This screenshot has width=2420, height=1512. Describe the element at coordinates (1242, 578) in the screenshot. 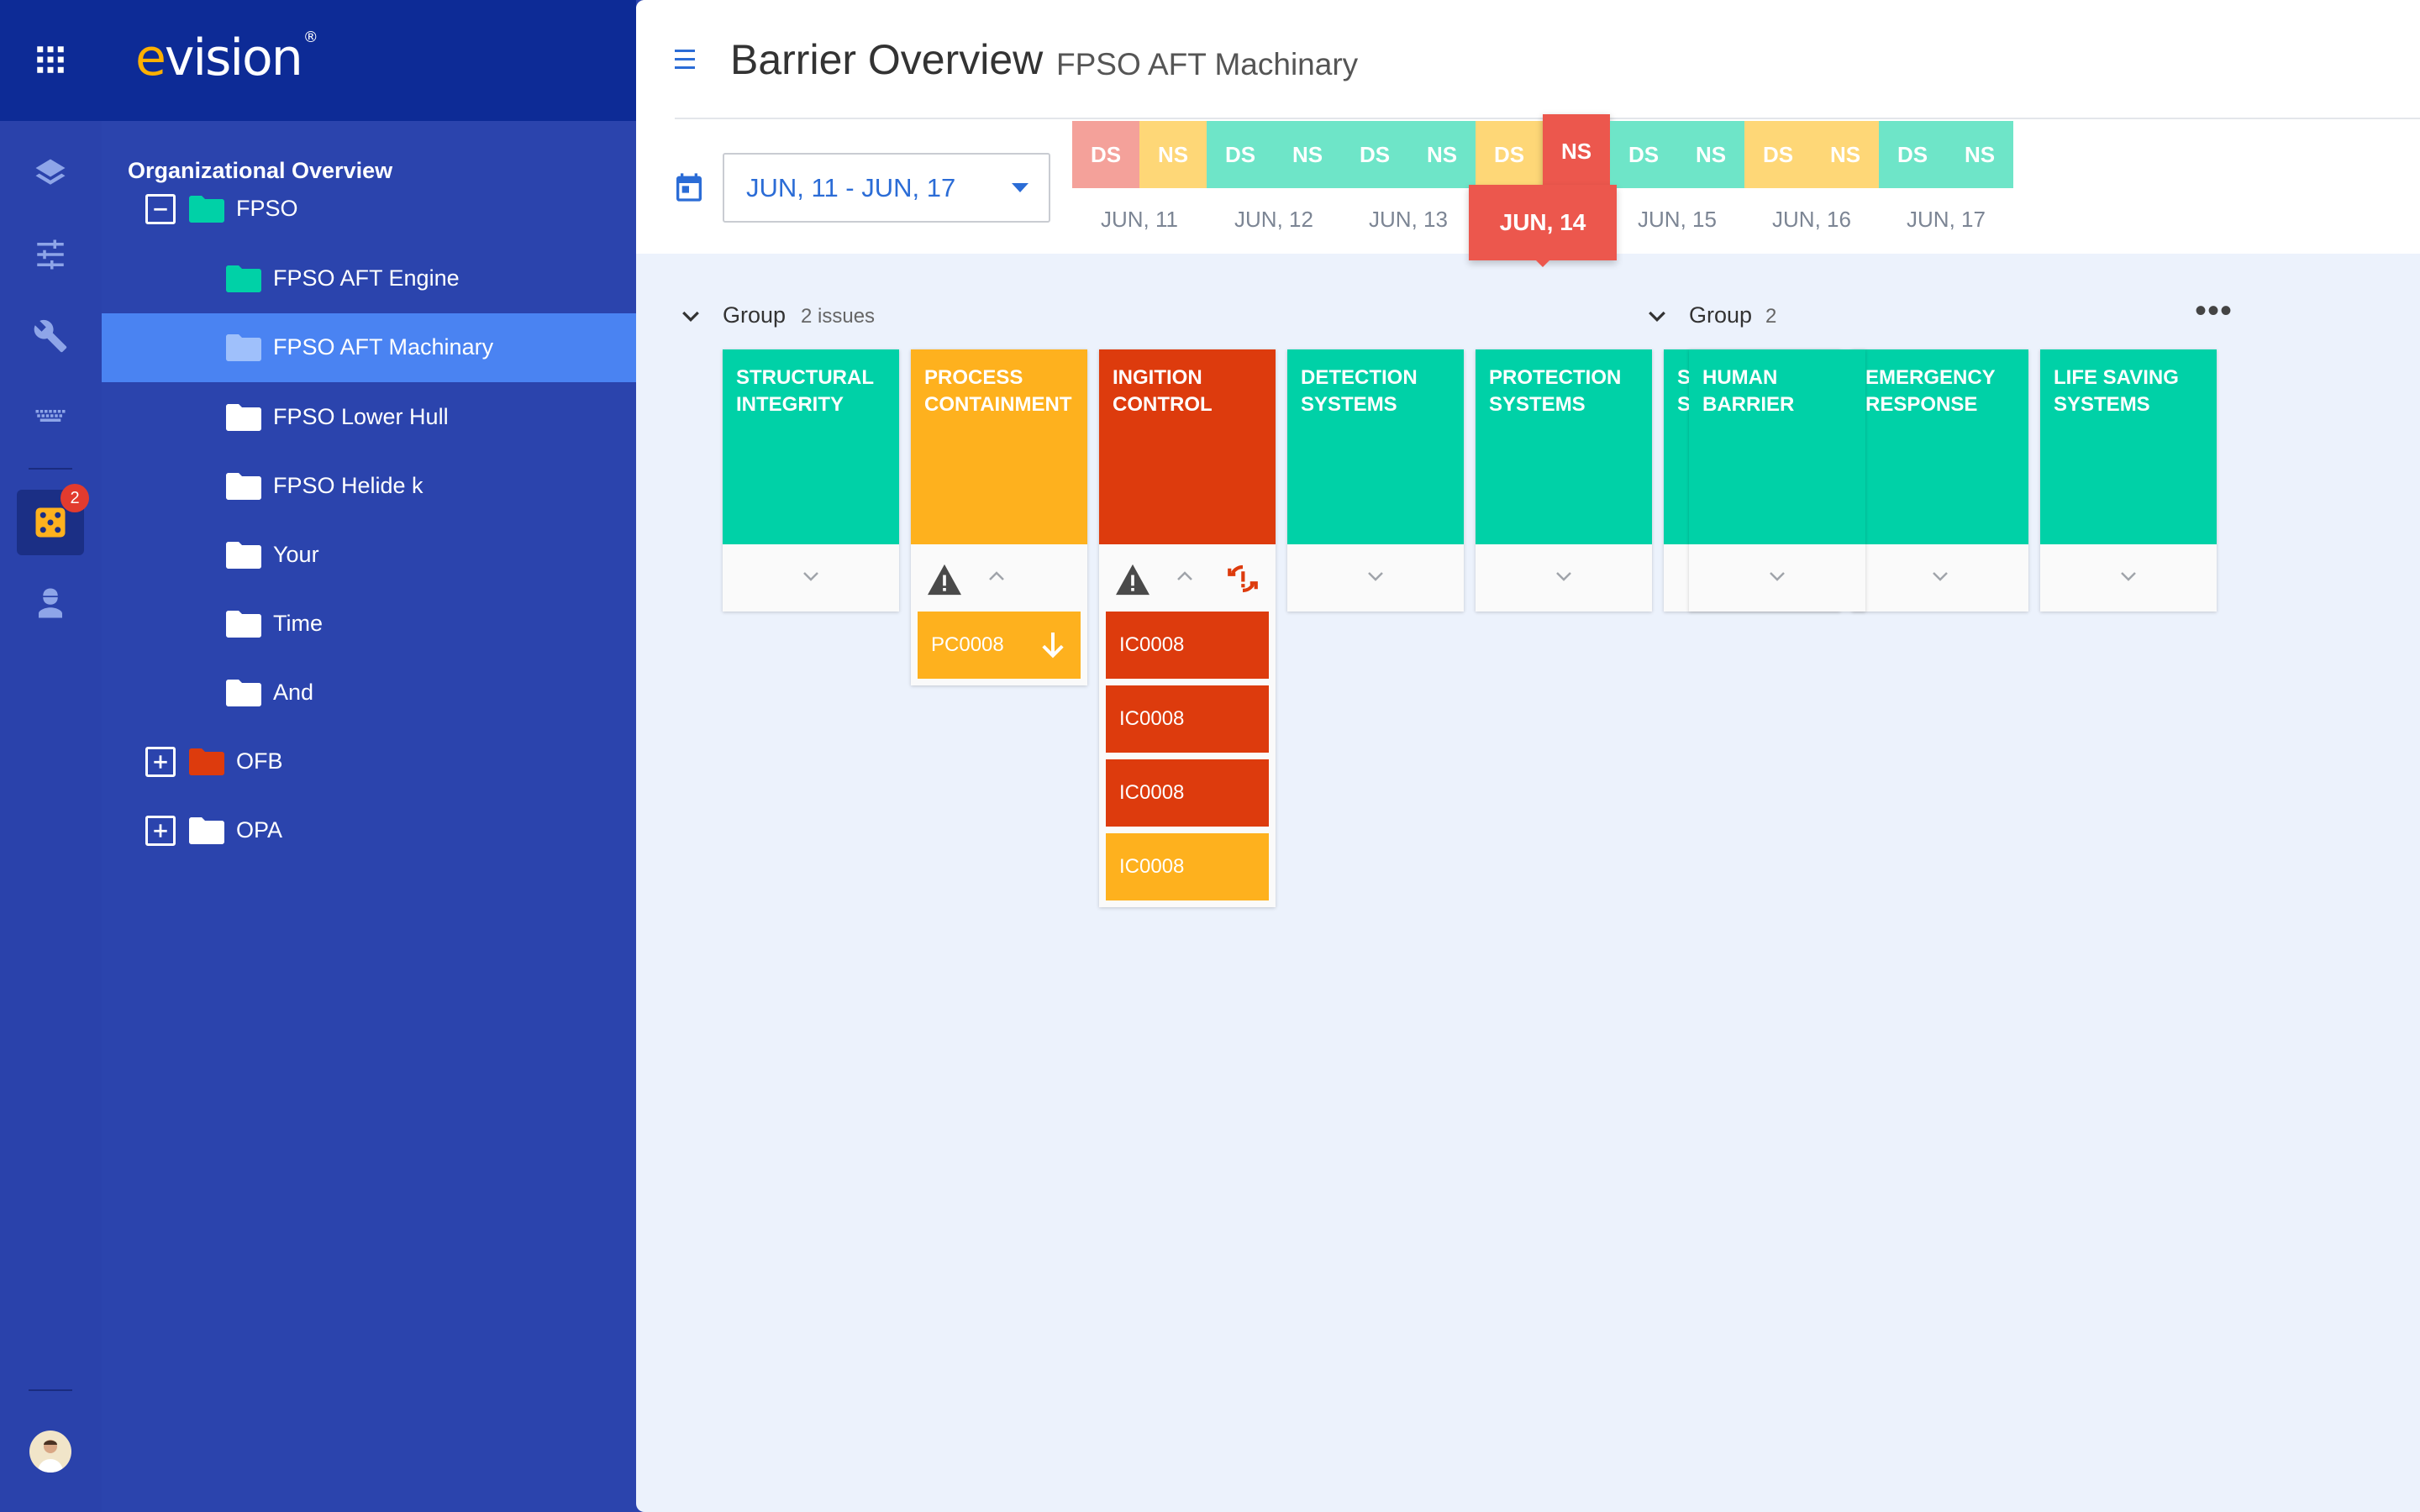

I see `sync-alert-icon` at that location.